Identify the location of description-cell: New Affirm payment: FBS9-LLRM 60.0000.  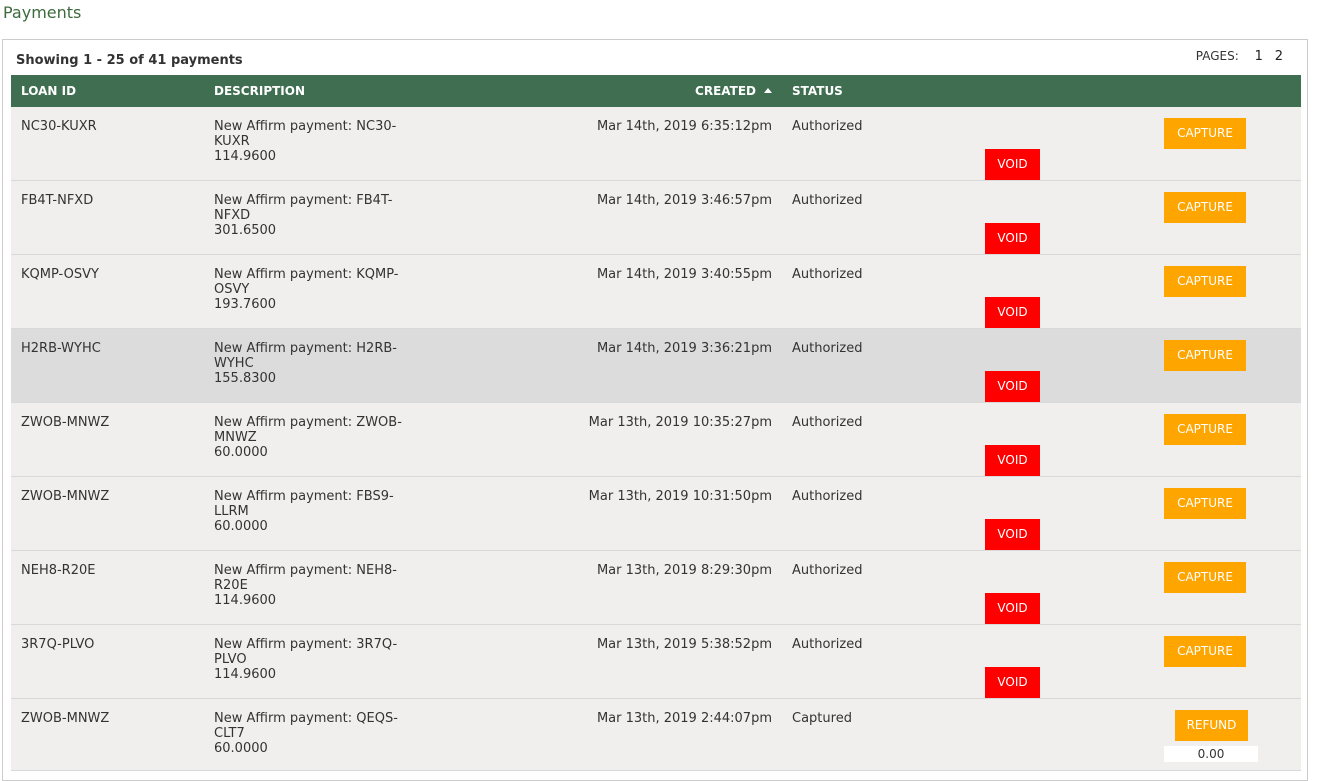
(319, 514).